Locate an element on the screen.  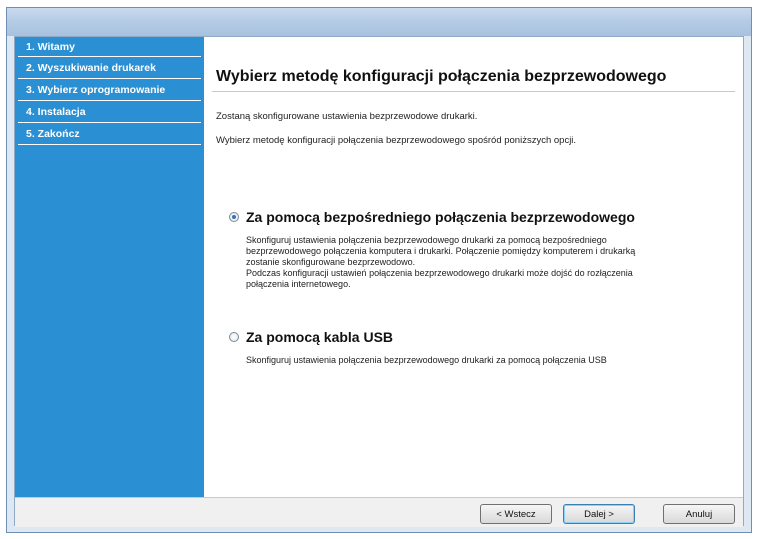
button-bar: < Wstecz Dalej > Anuluj is located at coordinates (379, 512).